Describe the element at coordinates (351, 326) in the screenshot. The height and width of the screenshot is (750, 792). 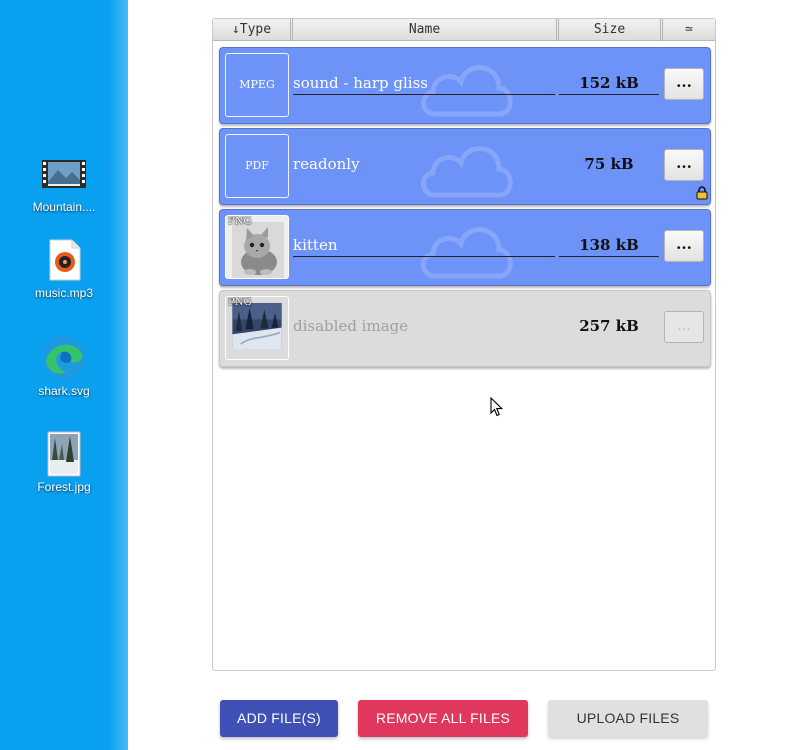
I see `file-name: disabled image` at that location.